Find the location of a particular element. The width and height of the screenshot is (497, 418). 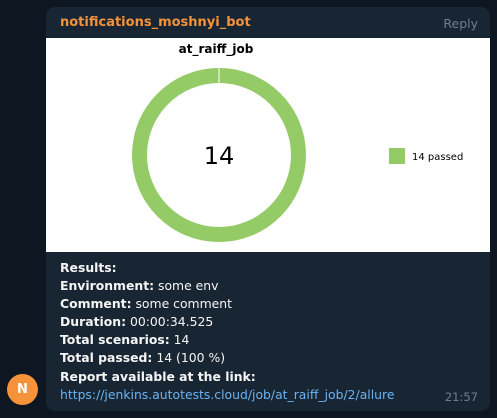

avatar-initial: N is located at coordinates (22, 389).